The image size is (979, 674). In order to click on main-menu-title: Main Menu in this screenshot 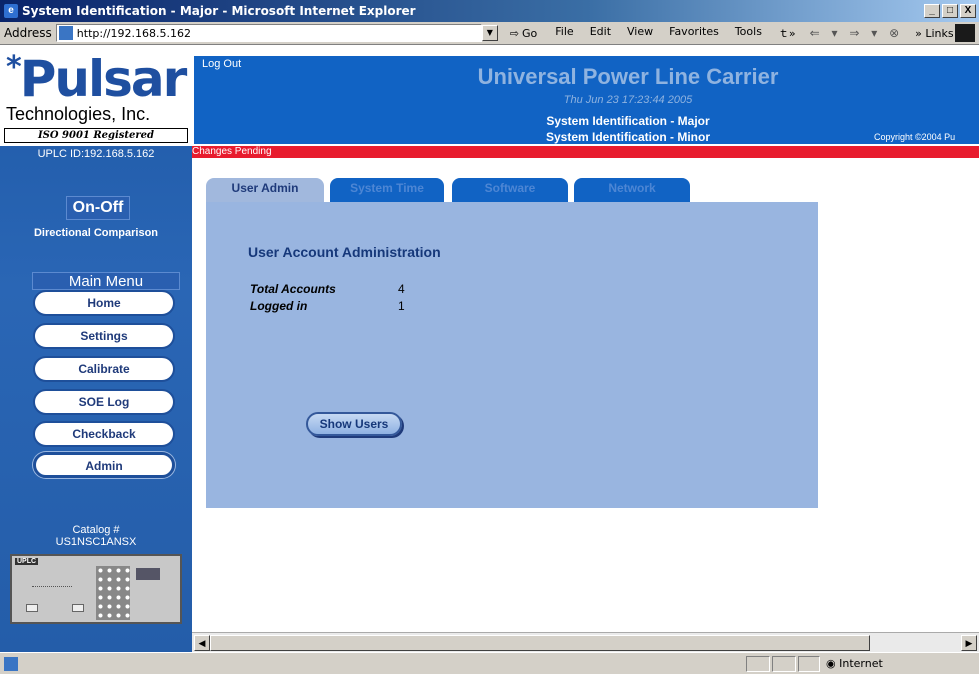, I will do `click(106, 281)`.